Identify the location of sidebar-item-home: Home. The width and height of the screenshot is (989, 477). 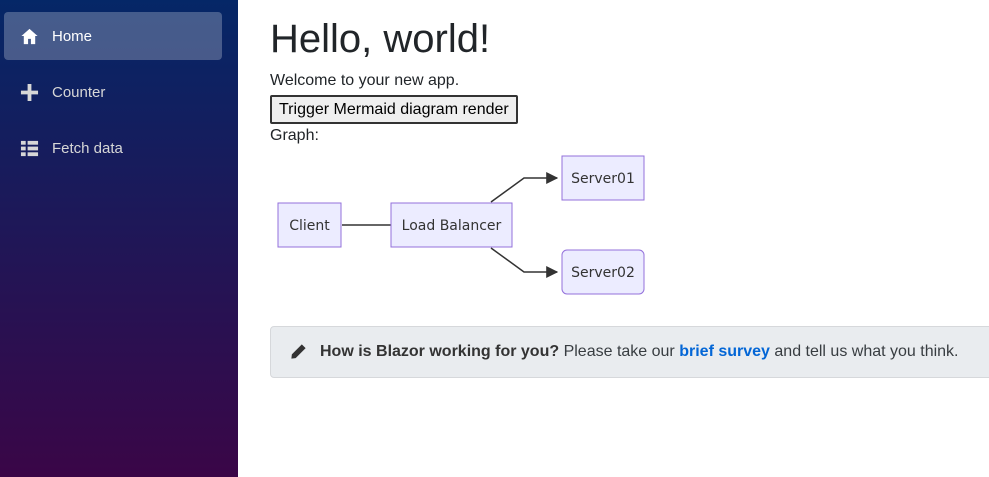
(113, 36).